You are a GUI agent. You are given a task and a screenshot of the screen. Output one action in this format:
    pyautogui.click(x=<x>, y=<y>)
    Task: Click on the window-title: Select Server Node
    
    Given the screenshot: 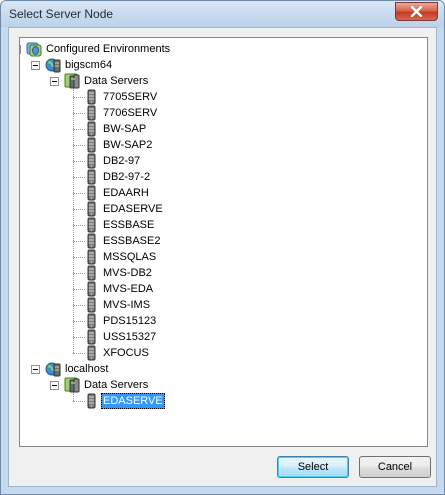 What is the action you would take?
    pyautogui.click(x=61, y=14)
    